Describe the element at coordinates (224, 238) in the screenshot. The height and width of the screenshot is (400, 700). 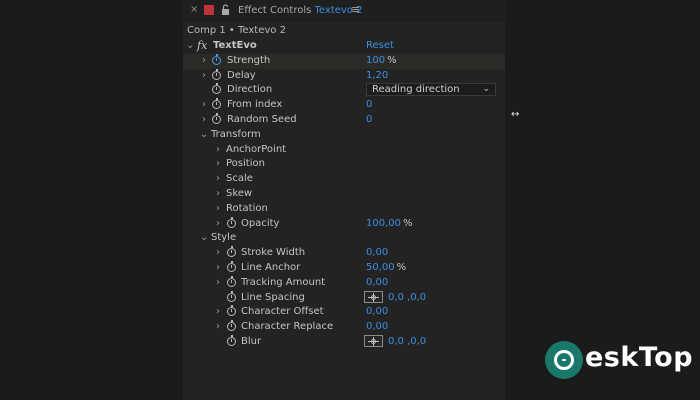
I see `group-label: Style` at that location.